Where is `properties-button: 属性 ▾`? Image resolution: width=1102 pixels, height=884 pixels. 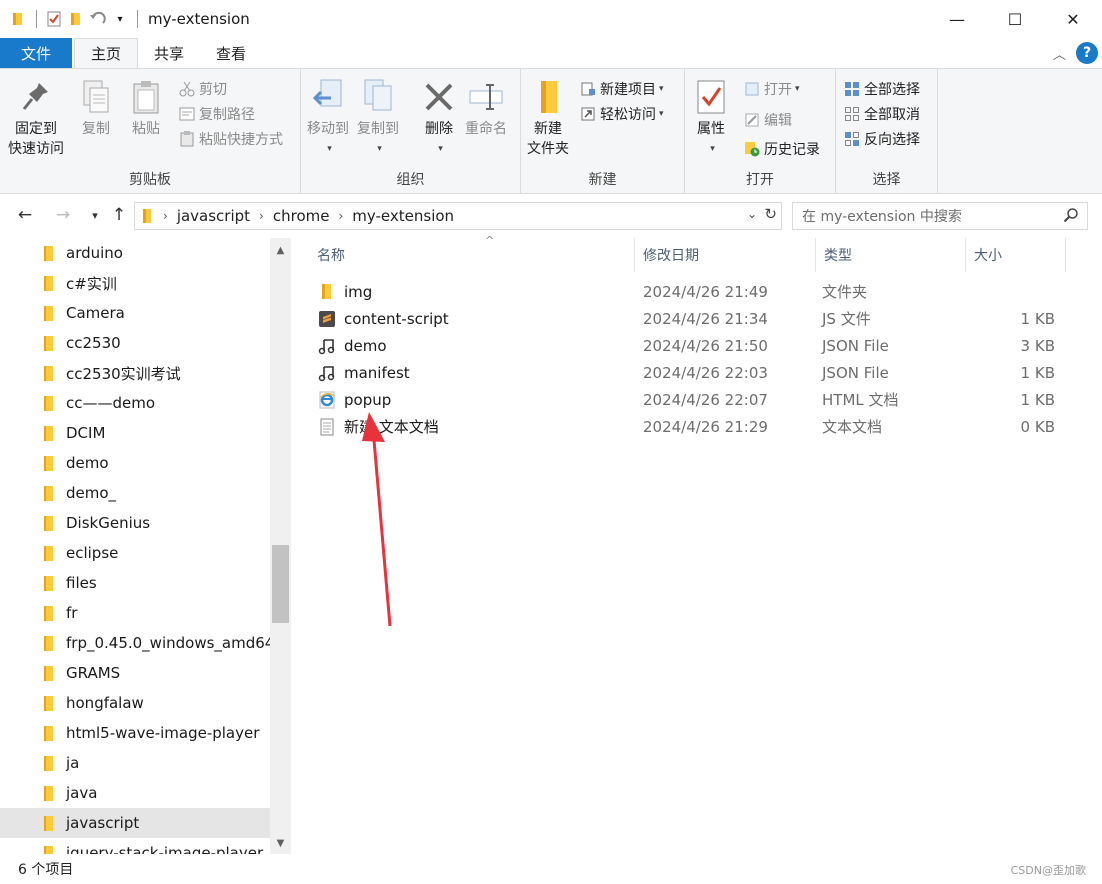 properties-button: 属性 ▾ is located at coordinates (711, 118).